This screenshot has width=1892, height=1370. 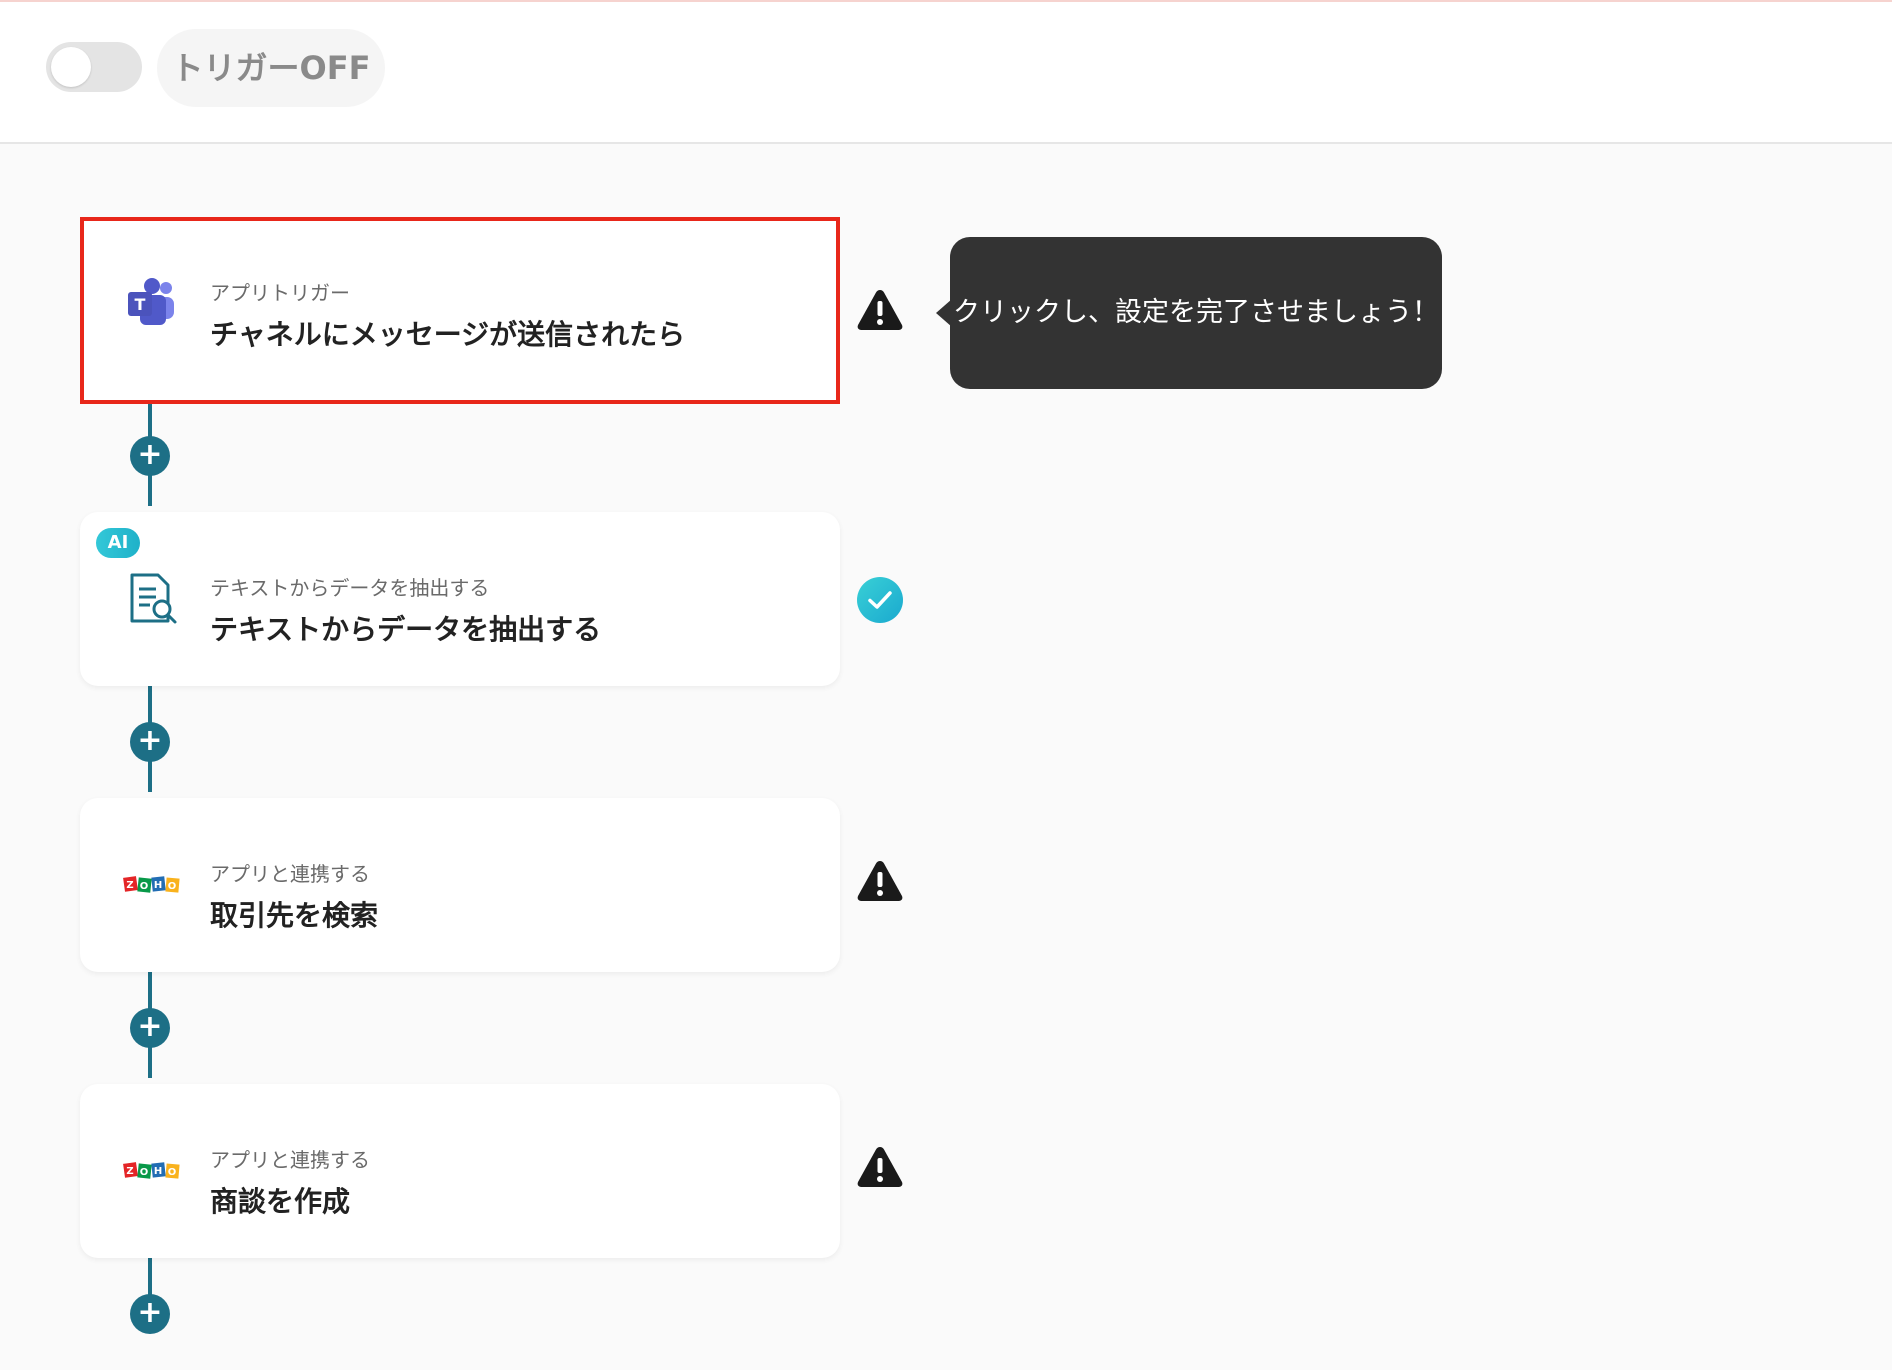 What do you see at coordinates (880, 600) in the screenshot?
I see `check-circle-icon` at bounding box center [880, 600].